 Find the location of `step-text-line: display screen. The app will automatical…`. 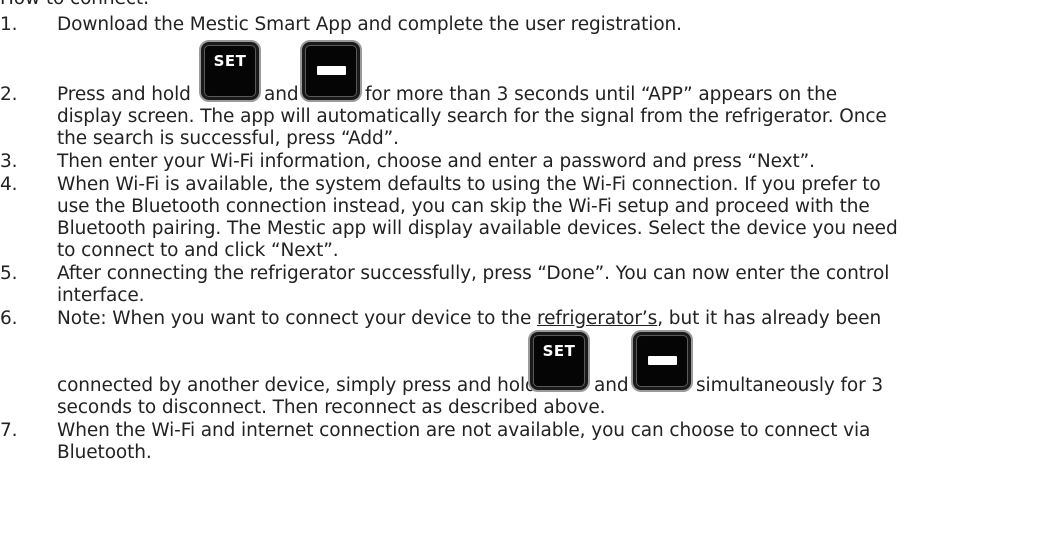

step-text-line: display screen. The app will automatical… is located at coordinates (472, 116).